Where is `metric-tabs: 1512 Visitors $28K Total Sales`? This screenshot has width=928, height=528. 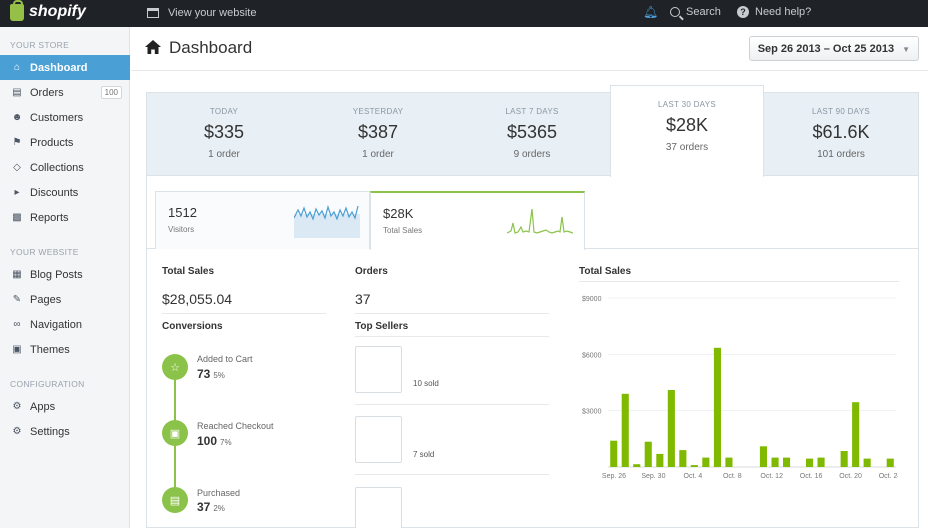
metric-tabs: 1512 Visitors $28K Total Sales is located at coordinates (532, 220).